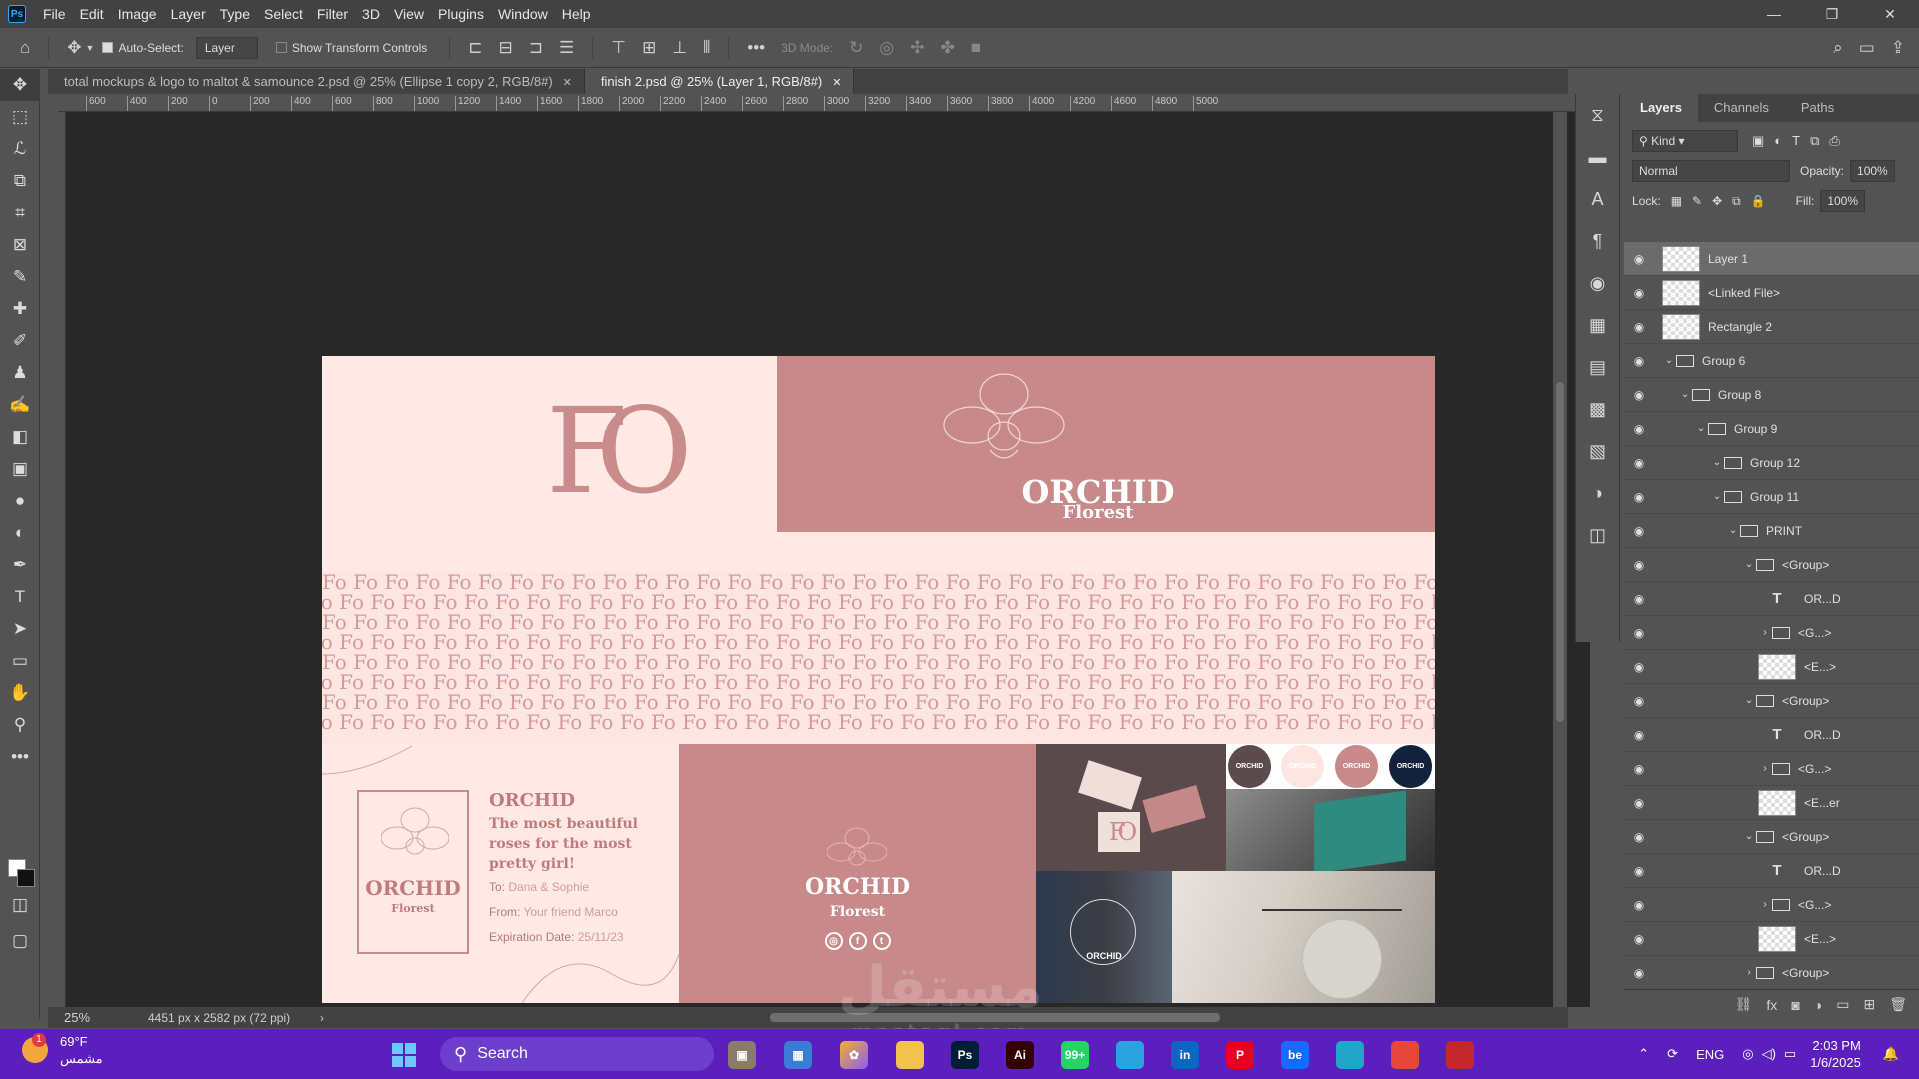 This screenshot has width=1919, height=1079. Describe the element at coordinates (188, 14) in the screenshot. I see `menu-layer: Layer` at that location.